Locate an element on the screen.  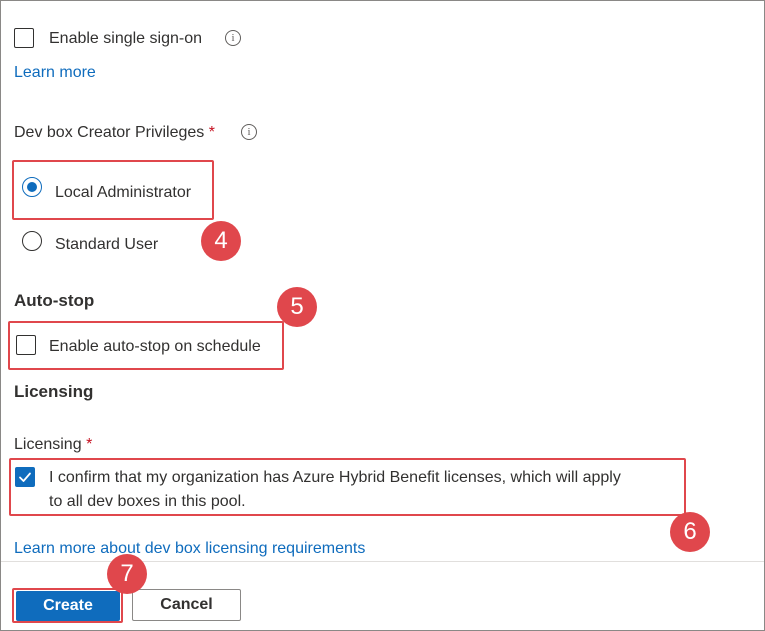
privileges-info-icon: i is located at coordinates (249, 132).